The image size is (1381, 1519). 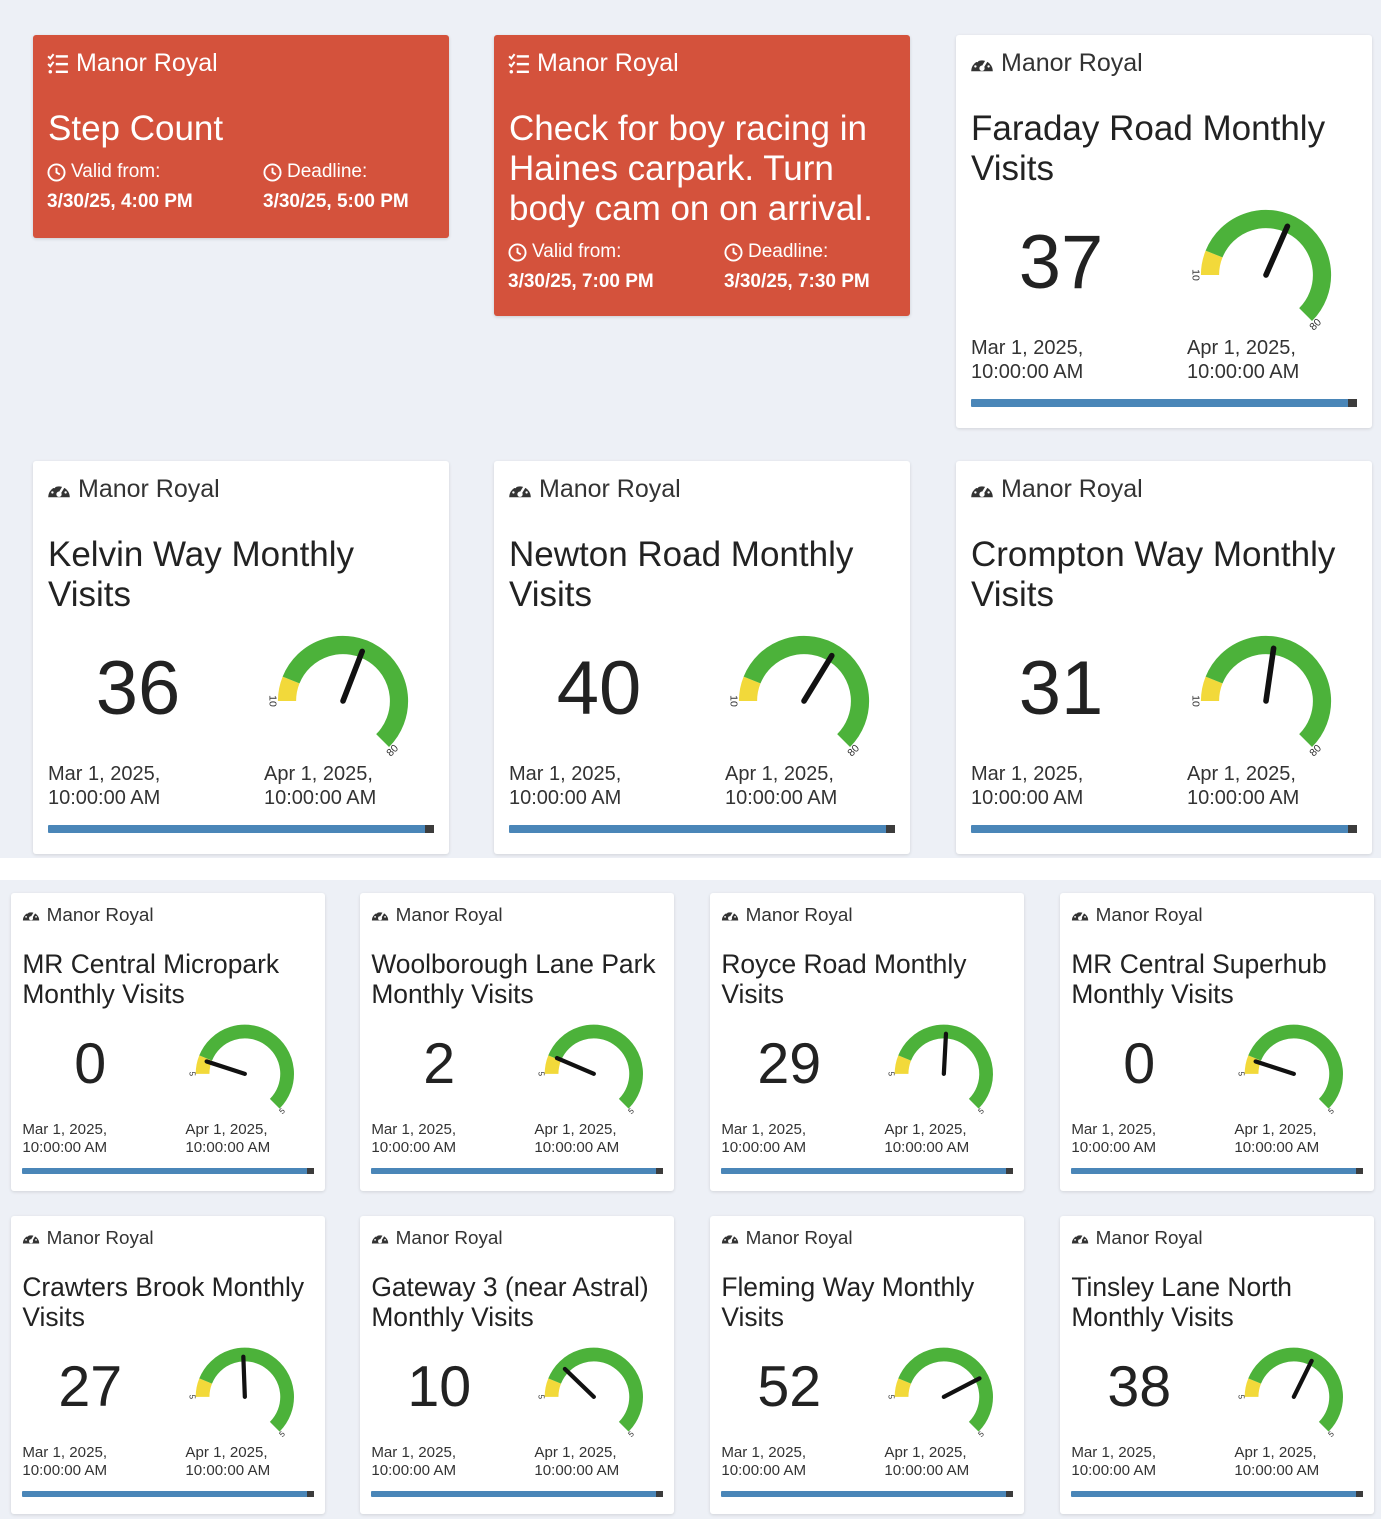 What do you see at coordinates (510, 1302) in the screenshot?
I see `meter-title: Gateway 3 (near Astral) Monthly Visits` at bounding box center [510, 1302].